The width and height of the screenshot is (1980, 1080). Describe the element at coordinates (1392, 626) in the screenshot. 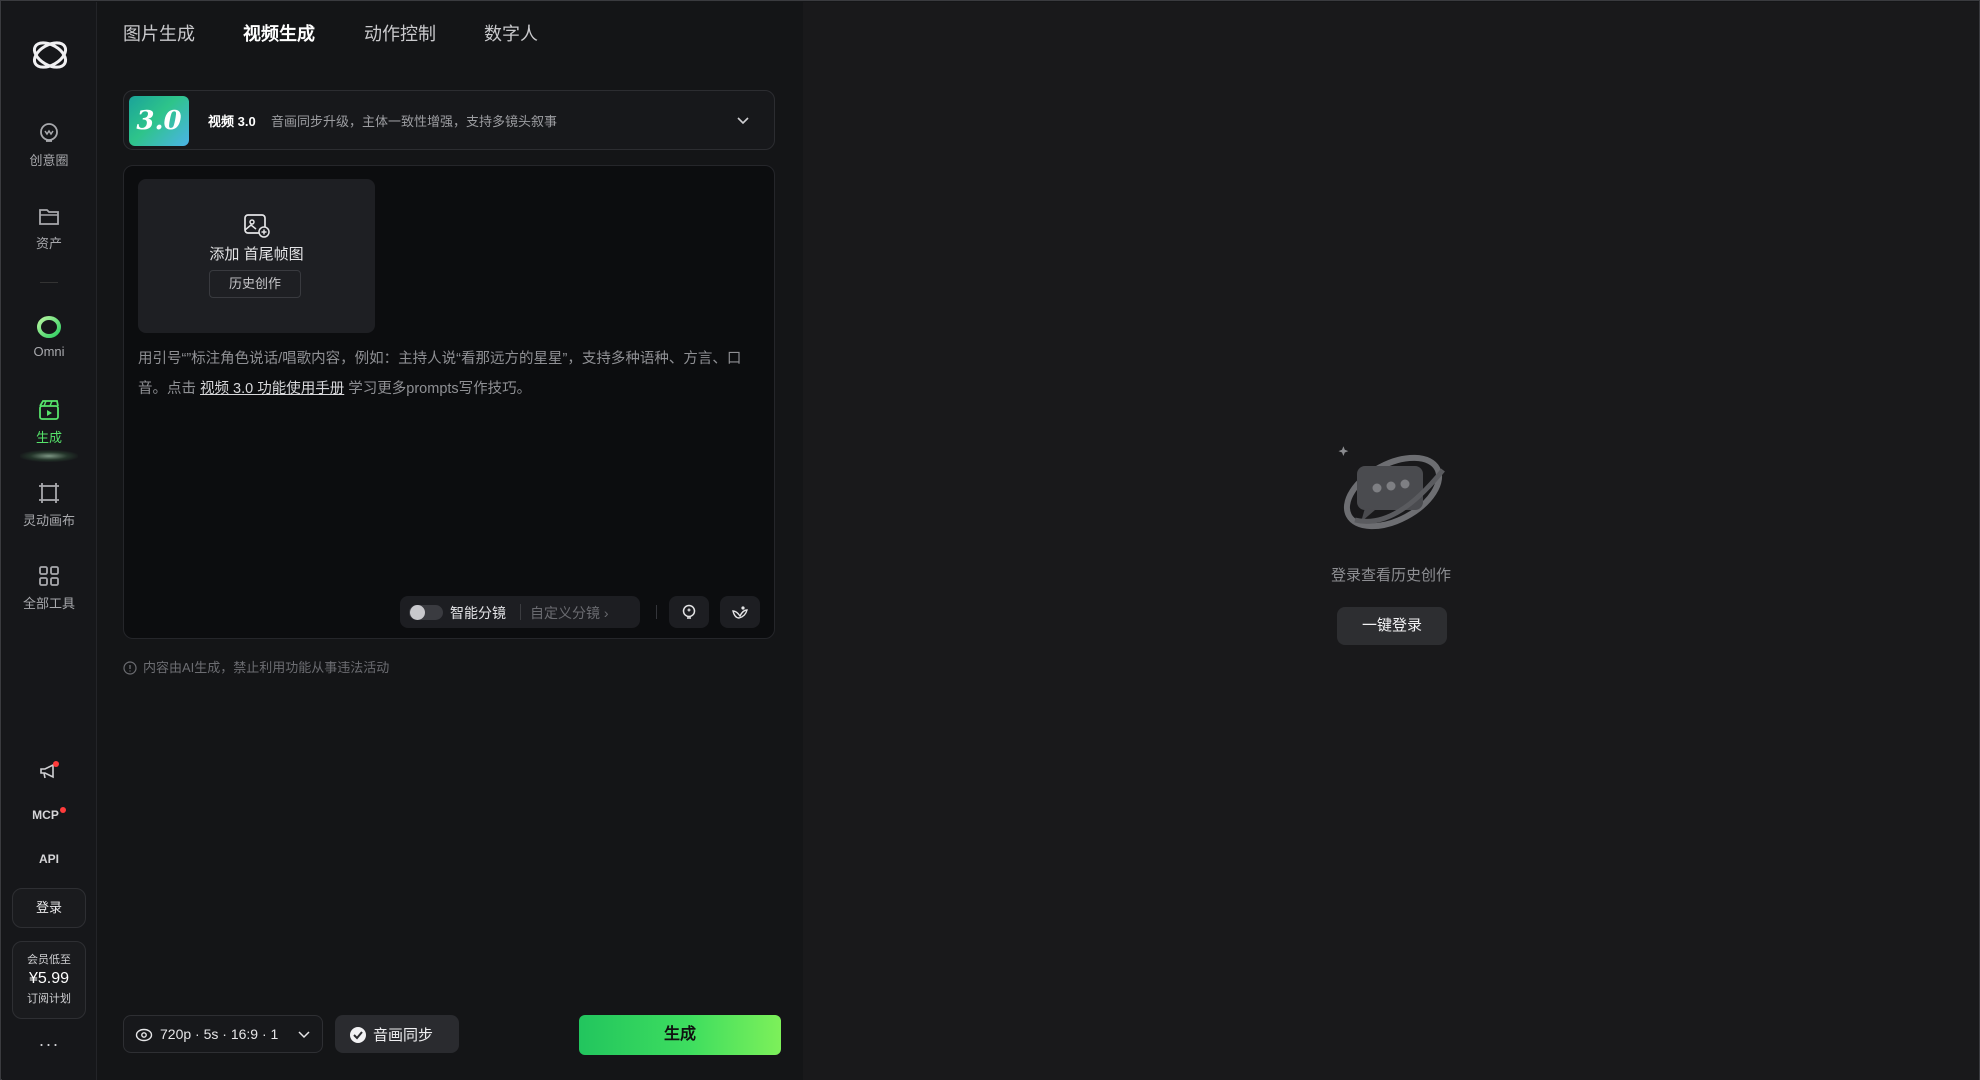

I see `quick-login-button: 一键登录` at that location.